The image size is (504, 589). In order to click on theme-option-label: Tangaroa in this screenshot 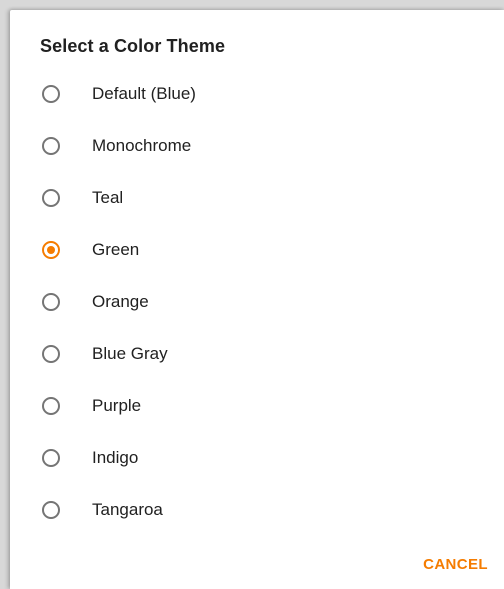, I will do `click(127, 509)`.